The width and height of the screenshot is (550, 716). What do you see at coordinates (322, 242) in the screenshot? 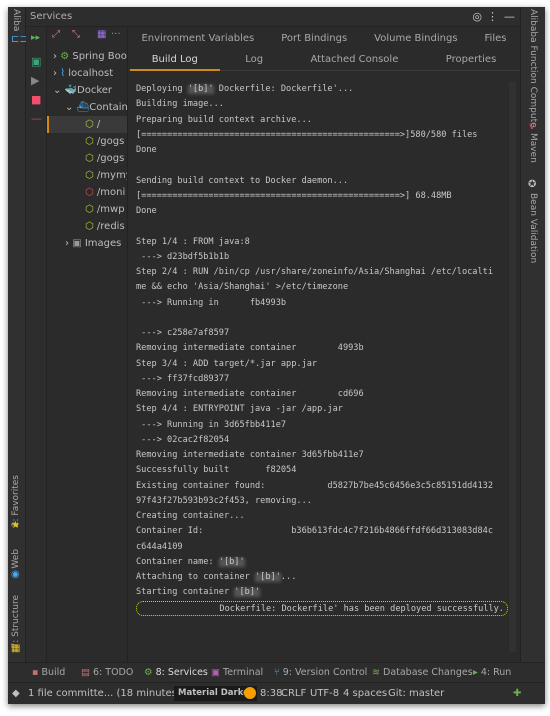
I see `log-line: Step 1/4 : FROM java:8` at bounding box center [322, 242].